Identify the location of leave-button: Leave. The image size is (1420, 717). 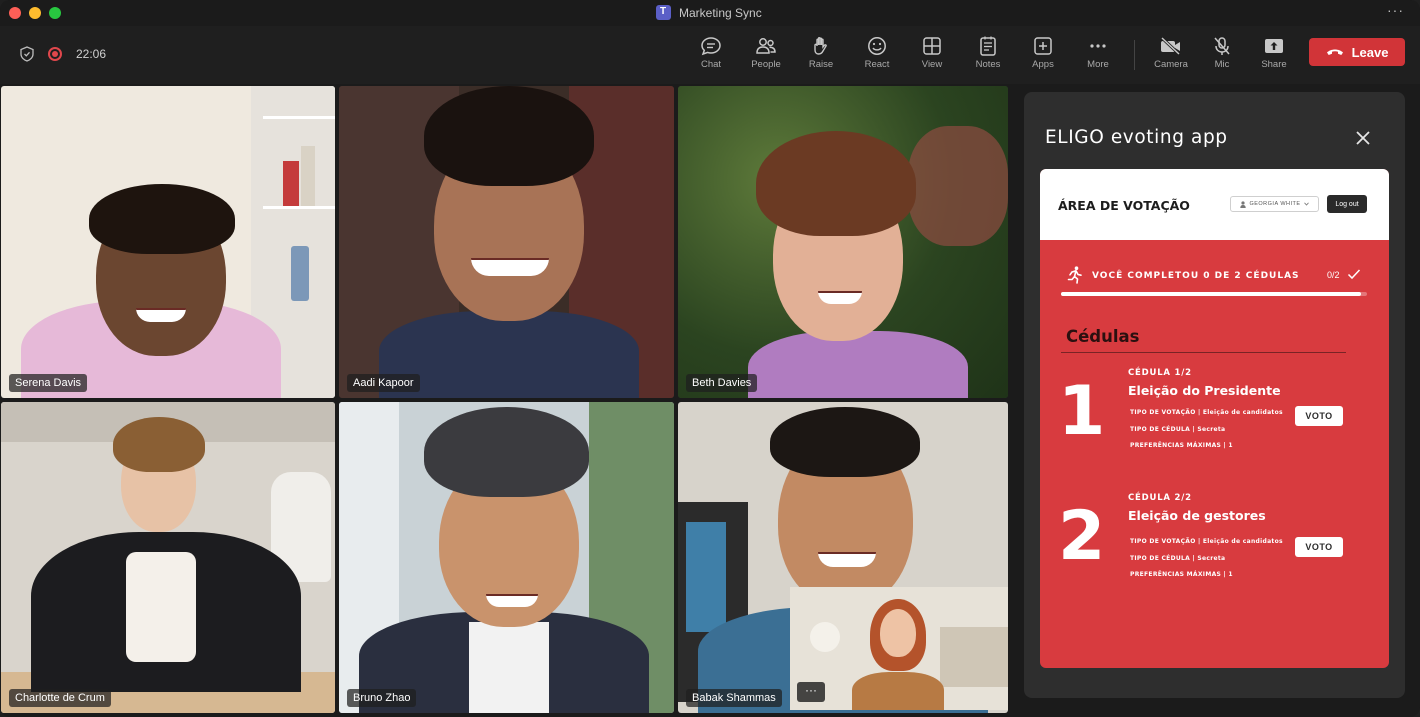
(1357, 52).